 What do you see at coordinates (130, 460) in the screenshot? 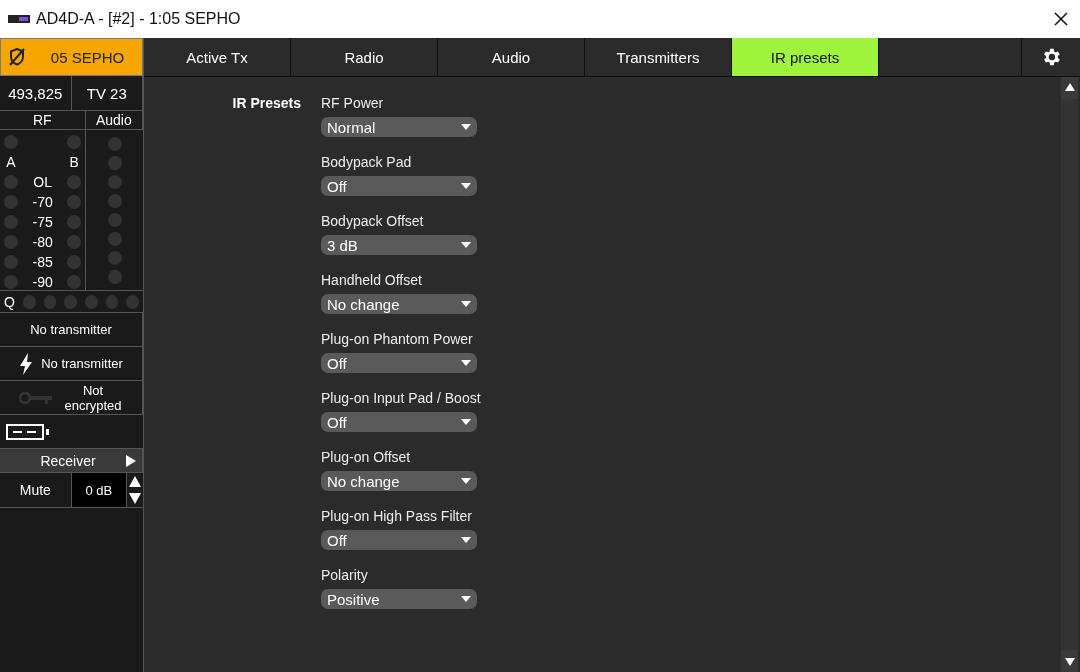
I see `play-icon` at bounding box center [130, 460].